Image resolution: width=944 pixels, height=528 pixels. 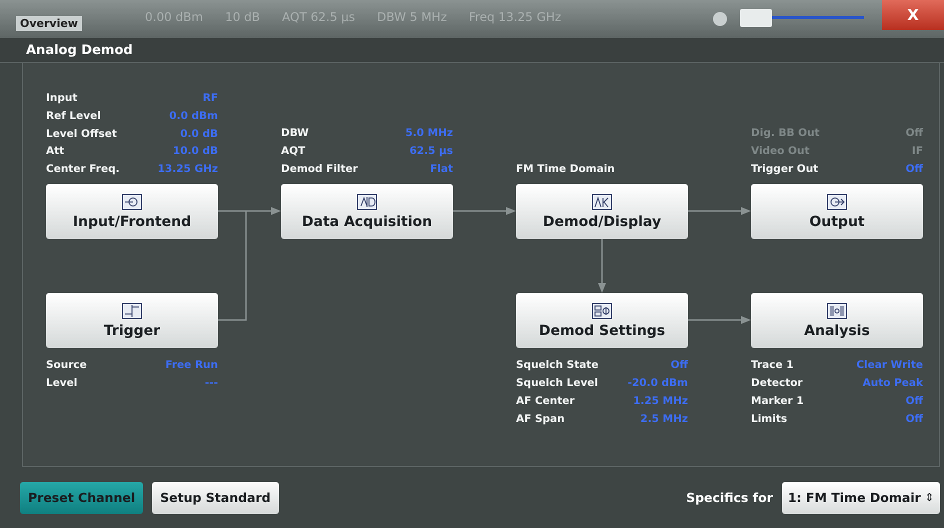 What do you see at coordinates (367, 211) in the screenshot?
I see `process-block: Data Acquisition` at bounding box center [367, 211].